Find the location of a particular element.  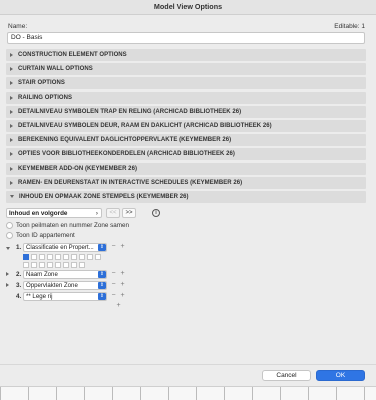

field-select-value: Oppervlakten Zone is located at coordinates (52, 285).